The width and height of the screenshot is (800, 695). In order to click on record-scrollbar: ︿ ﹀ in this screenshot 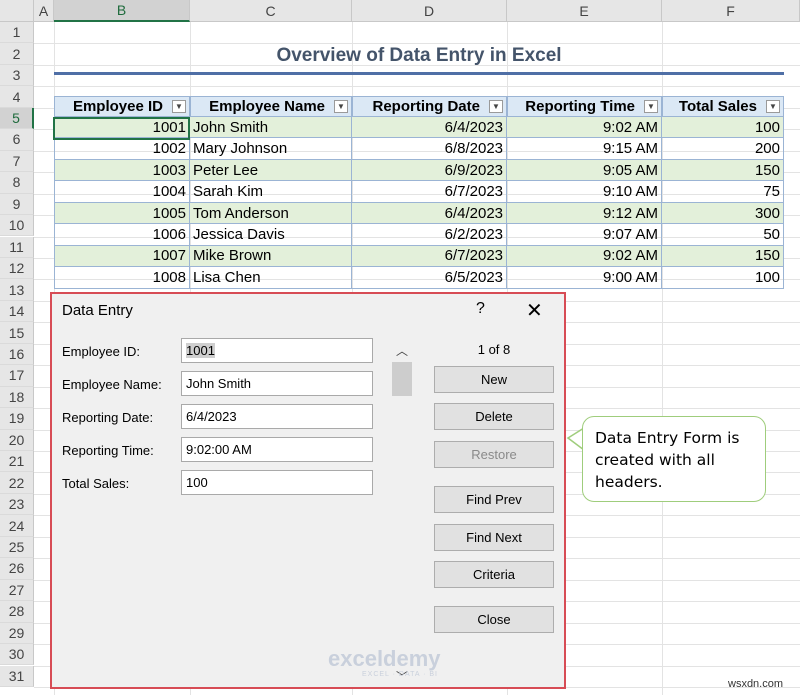, I will do `click(402, 512)`.